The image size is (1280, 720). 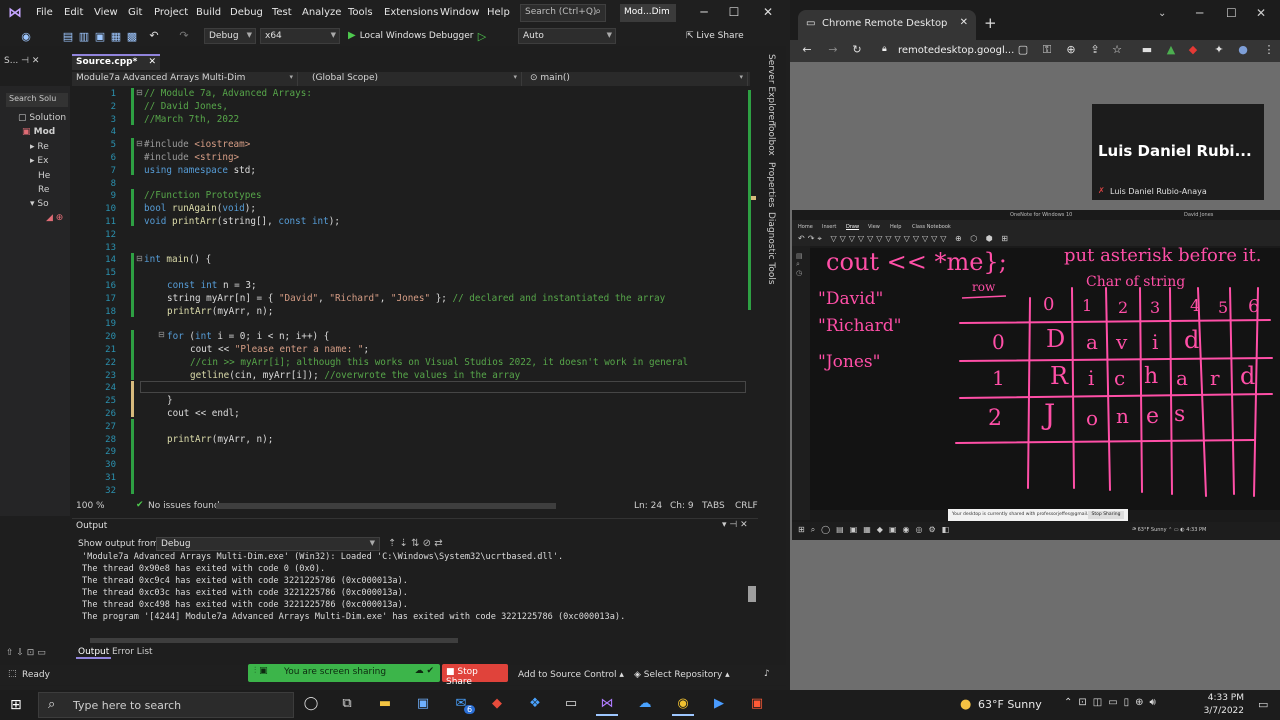 What do you see at coordinates (321, 12) in the screenshot?
I see `menu-analyze: Analyze` at bounding box center [321, 12].